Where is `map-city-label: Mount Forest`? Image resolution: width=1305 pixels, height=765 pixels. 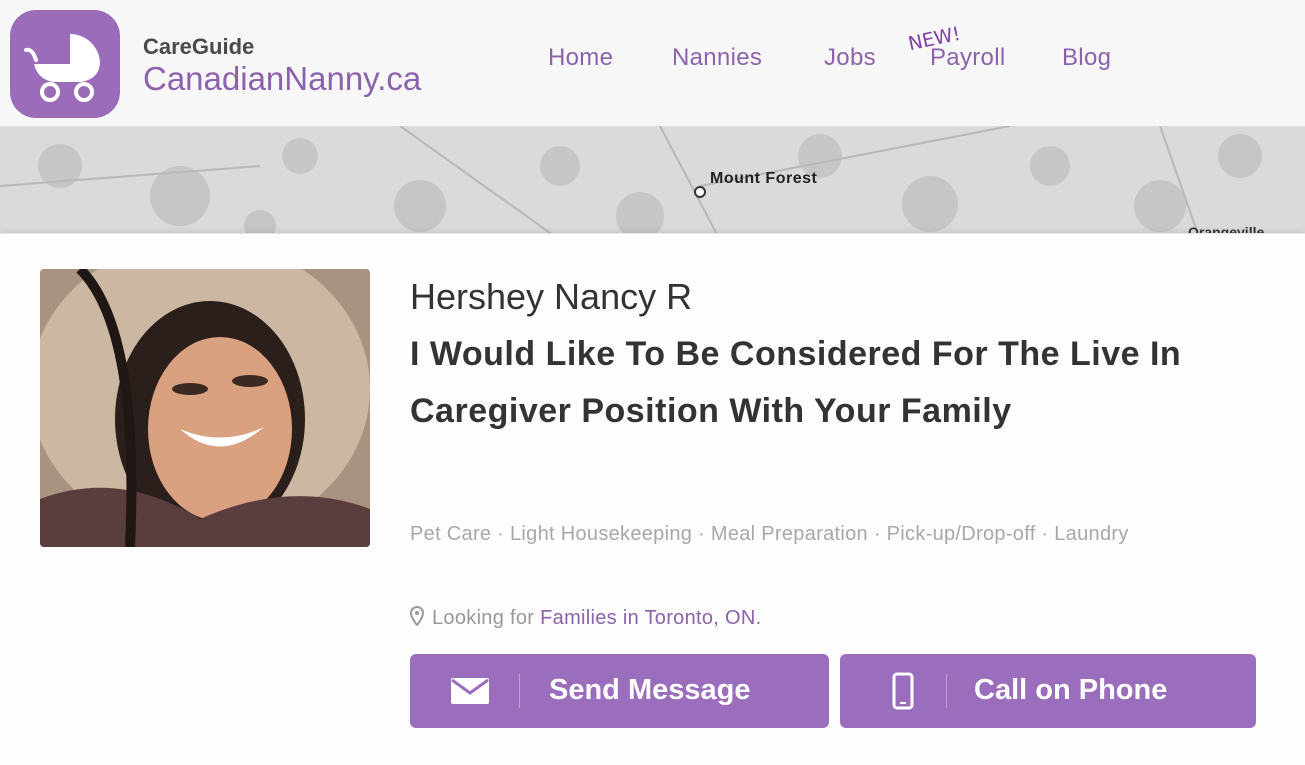 map-city-label: Mount Forest is located at coordinates (764, 178).